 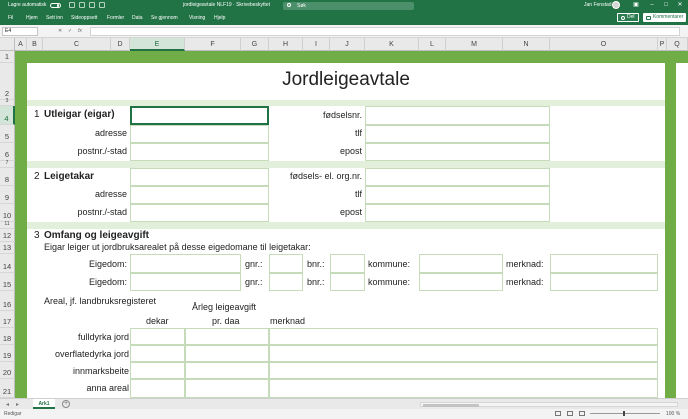 What do you see at coordinates (347, 44) in the screenshot?
I see `column-header-j: J` at bounding box center [347, 44].